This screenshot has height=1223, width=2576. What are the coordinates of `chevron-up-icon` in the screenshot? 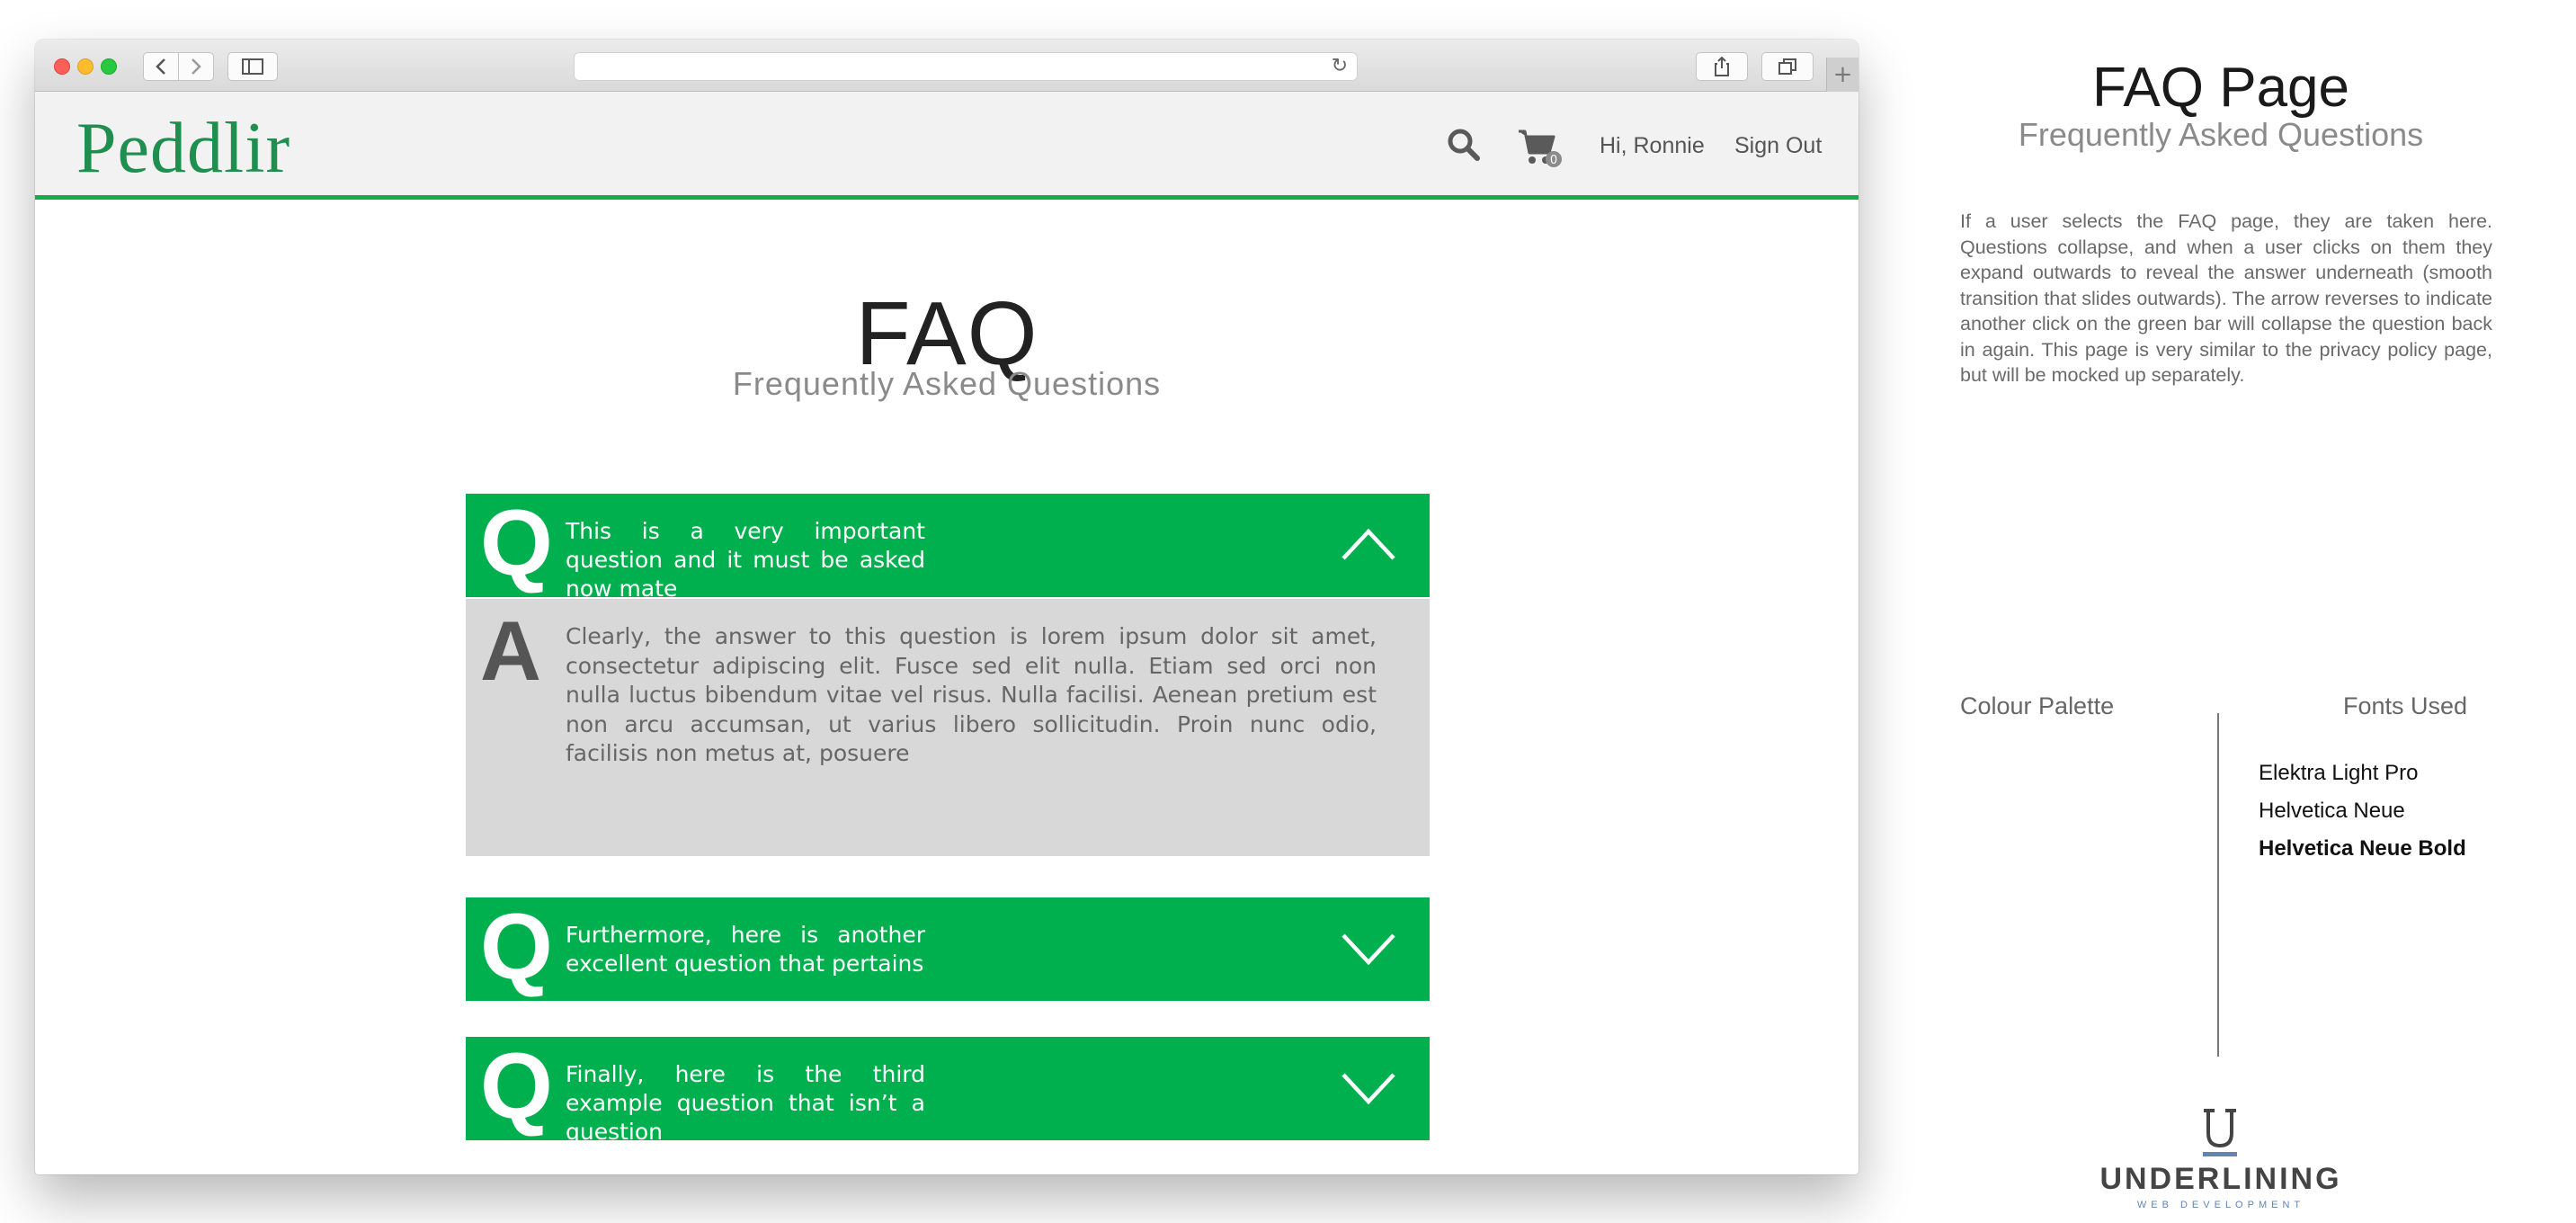 It's located at (1369, 544).